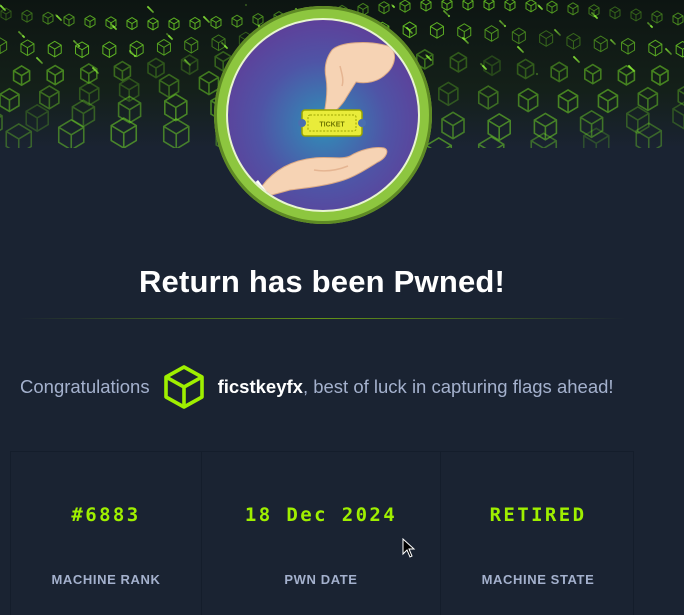 The width and height of the screenshot is (684, 615). Describe the element at coordinates (85, 386) in the screenshot. I see `congrats-prefix: Congratulations` at that location.